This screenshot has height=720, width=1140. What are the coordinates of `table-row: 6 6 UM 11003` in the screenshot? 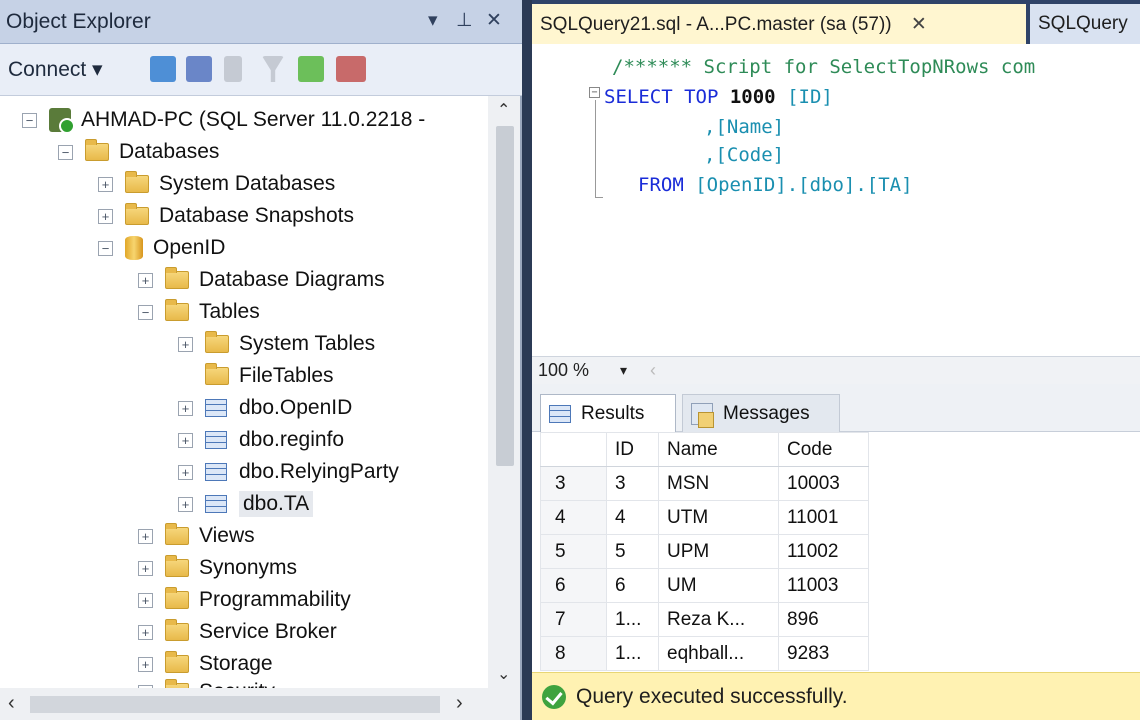 It's located at (704, 585).